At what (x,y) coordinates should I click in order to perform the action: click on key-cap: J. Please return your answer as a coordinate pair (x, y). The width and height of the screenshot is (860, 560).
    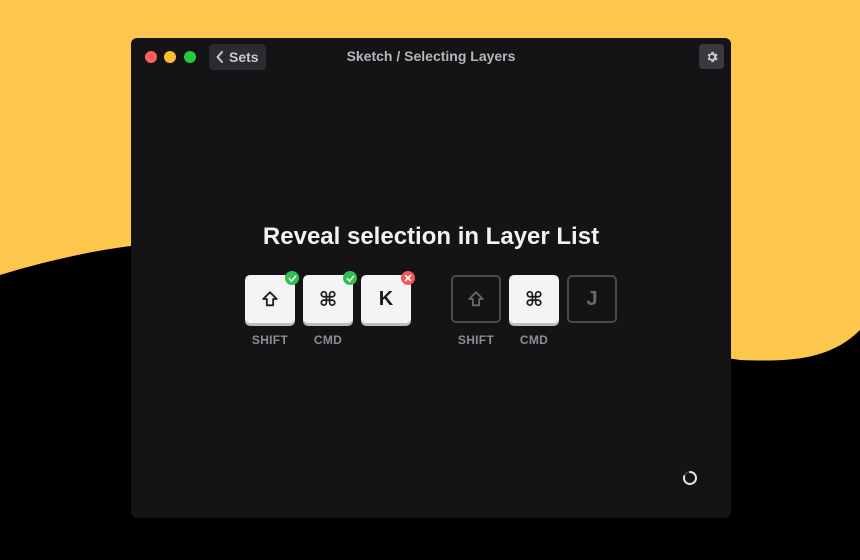
    Looking at the image, I should click on (592, 299).